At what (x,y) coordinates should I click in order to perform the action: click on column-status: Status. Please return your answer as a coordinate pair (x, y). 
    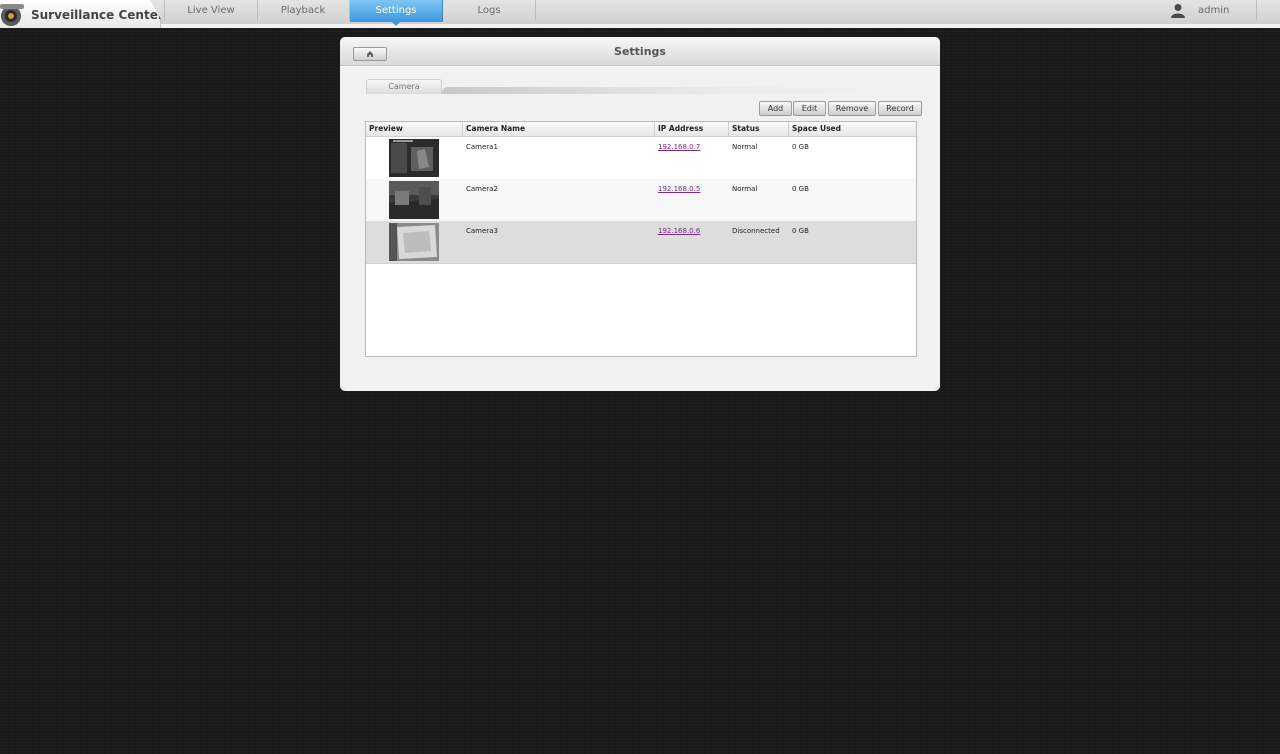
    Looking at the image, I should click on (759, 129).